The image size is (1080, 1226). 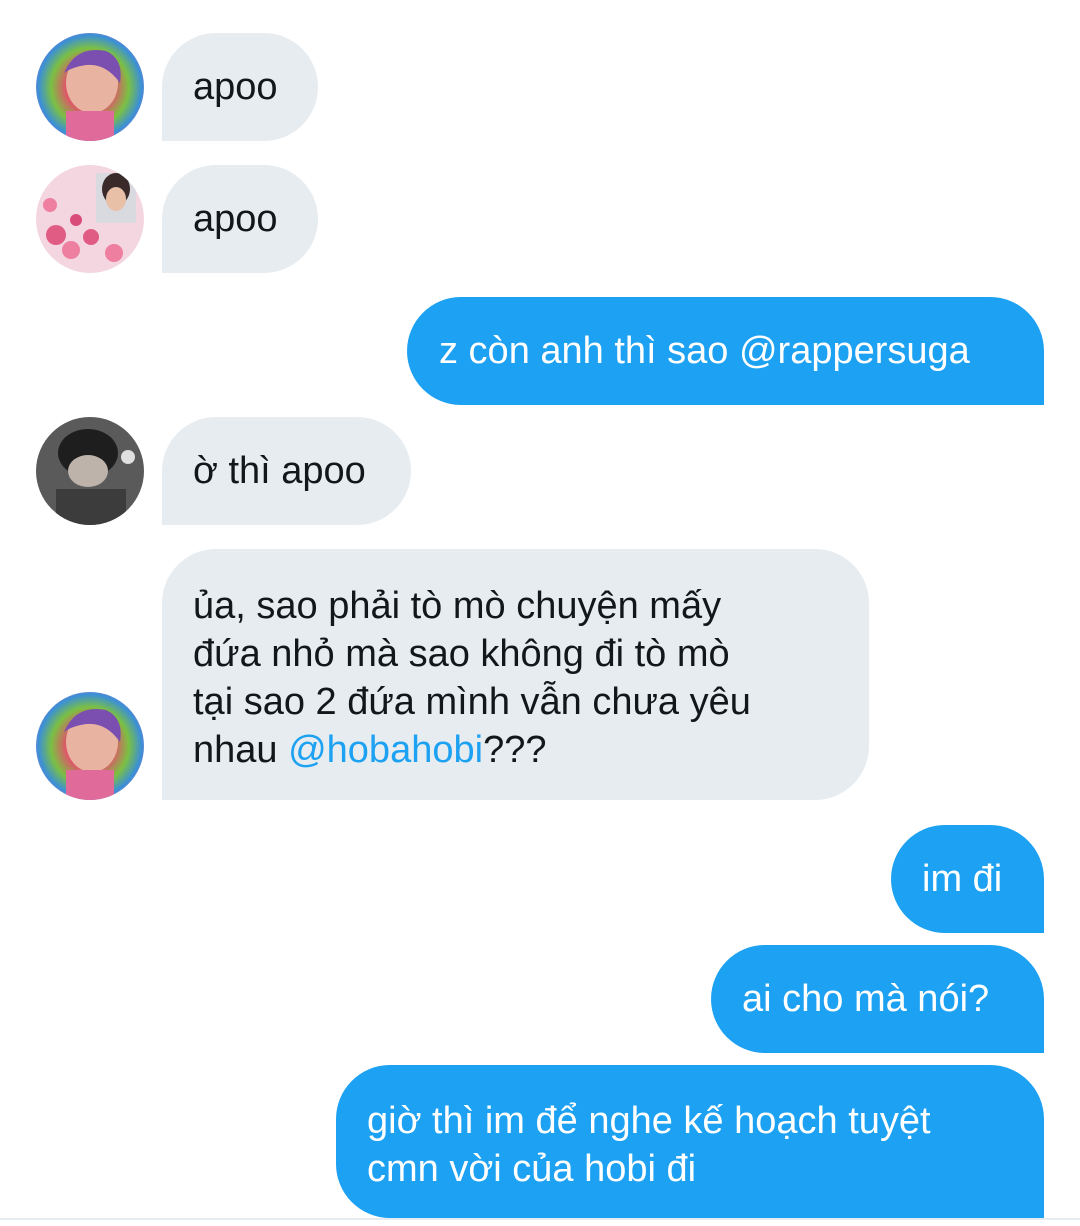 I want to click on message-bubble-incoming: ờ thì apoo, so click(x=286, y=471).